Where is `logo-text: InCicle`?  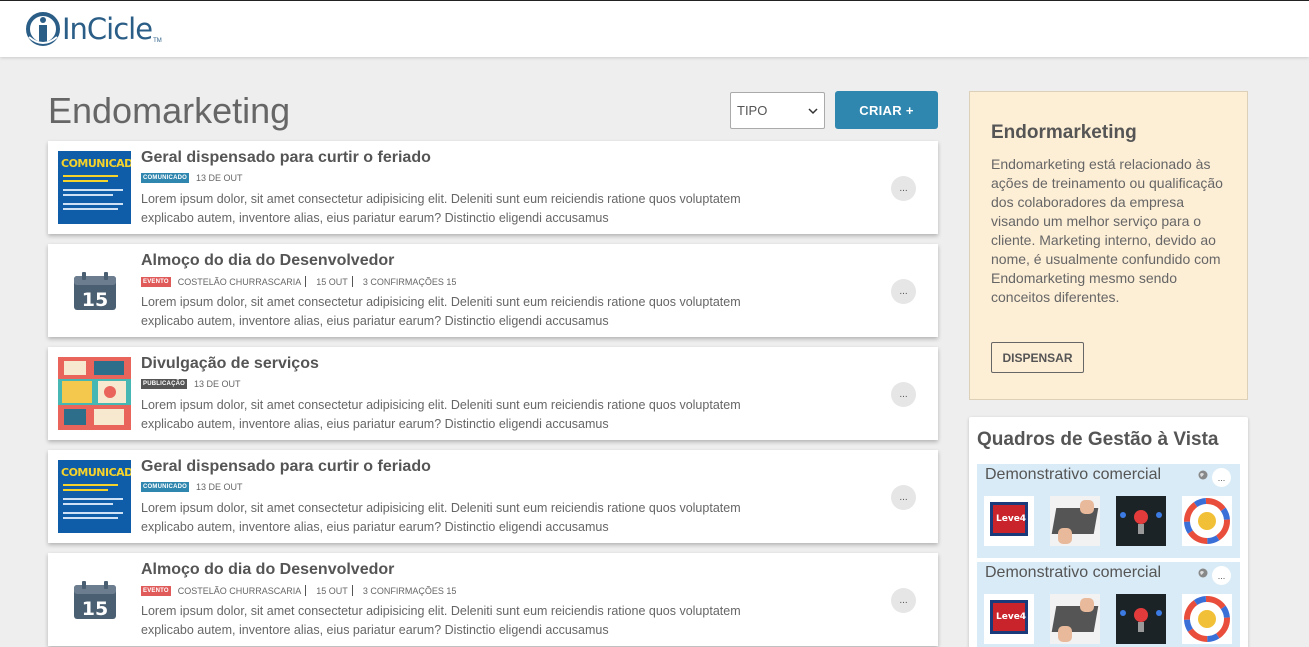 logo-text: InCicle is located at coordinates (107, 29).